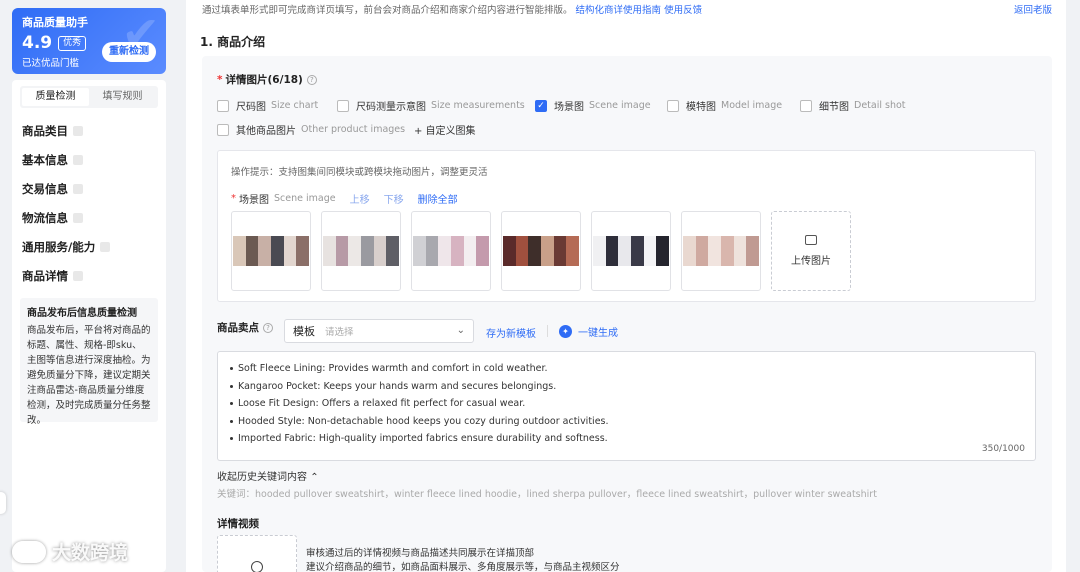 This screenshot has width=1080, height=572. Describe the element at coordinates (89, 217) in the screenshot. I see `nav-item-logistics: 物流信息` at that location.